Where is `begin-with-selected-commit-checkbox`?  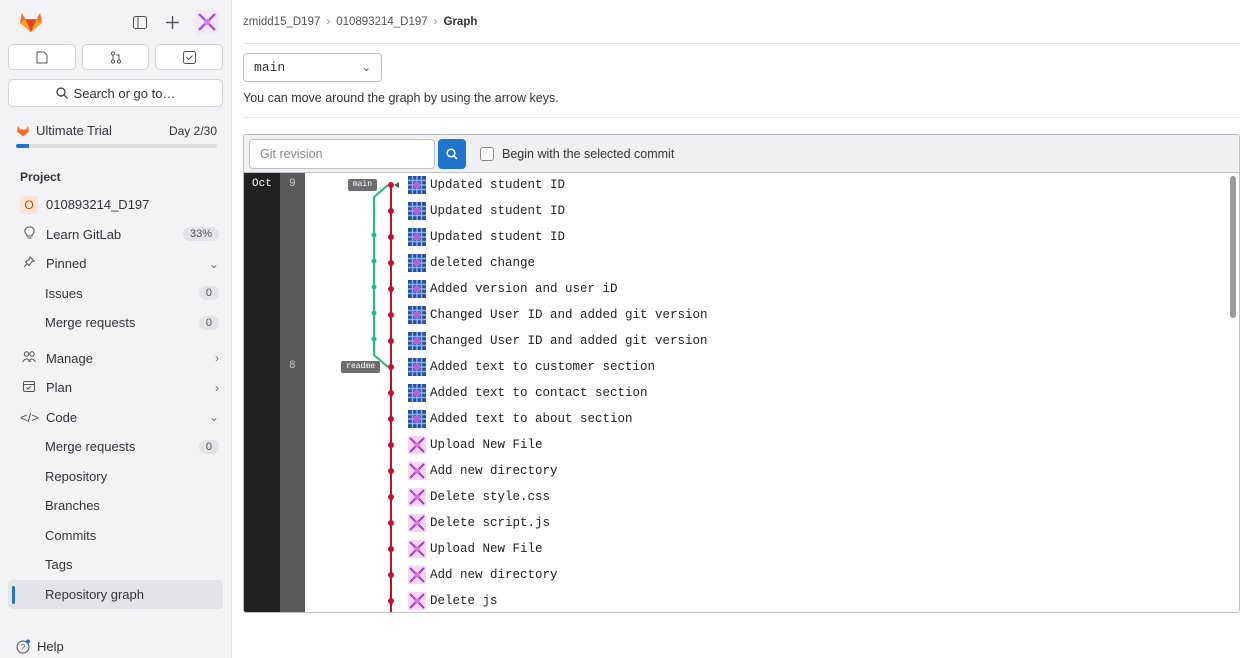 begin-with-selected-commit-checkbox is located at coordinates (487, 153).